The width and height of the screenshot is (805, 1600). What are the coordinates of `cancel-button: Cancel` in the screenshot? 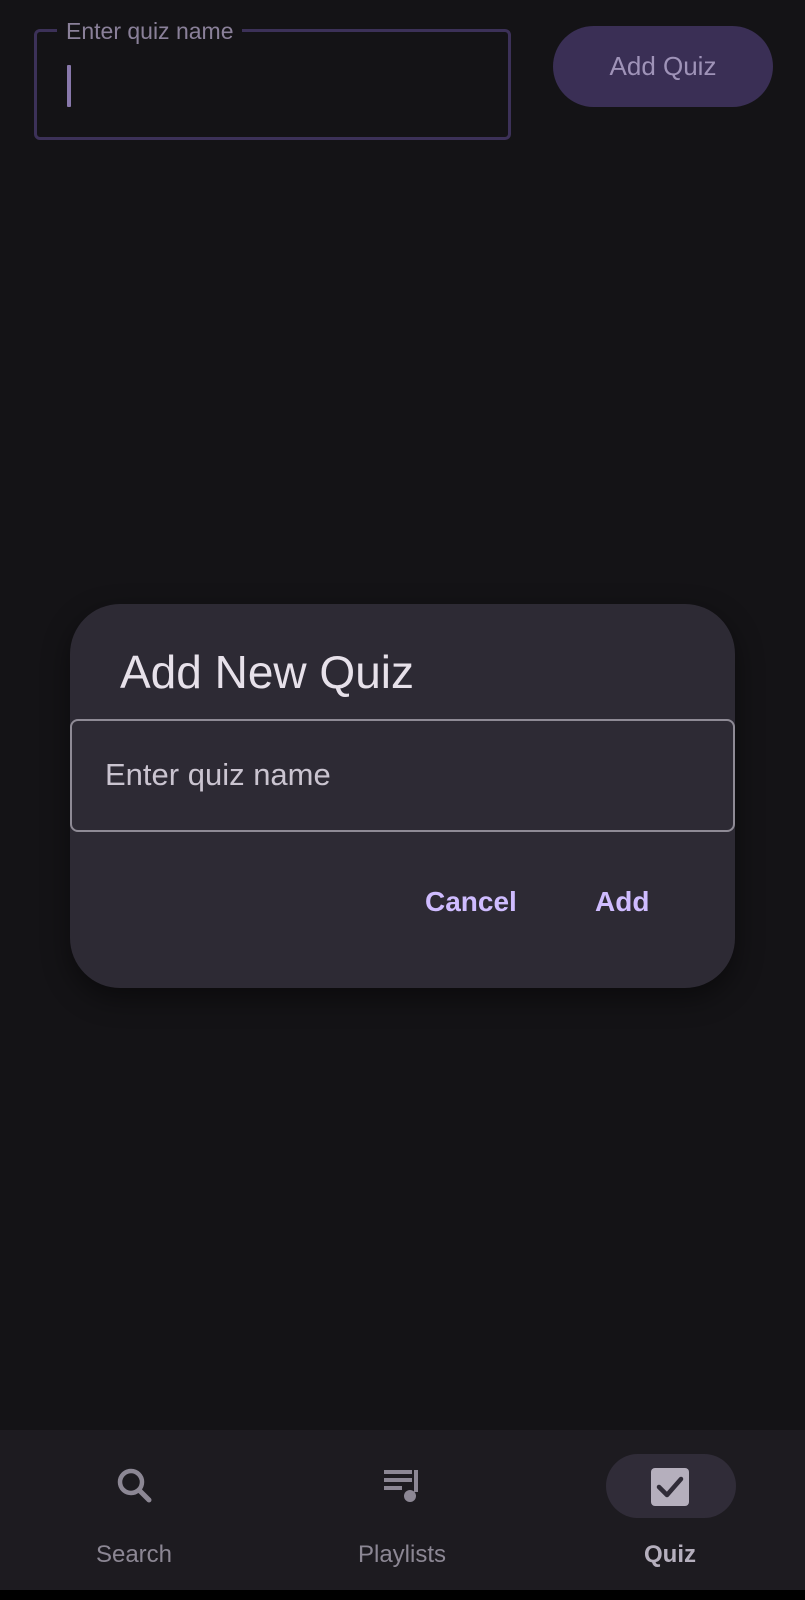 It's located at (471, 902).